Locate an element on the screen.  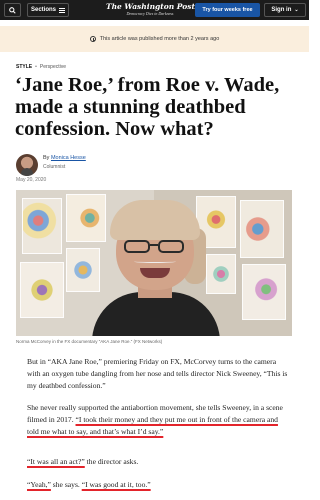
highlighted-quote: “I was good at it, too.” is located at coordinates (116, 484).